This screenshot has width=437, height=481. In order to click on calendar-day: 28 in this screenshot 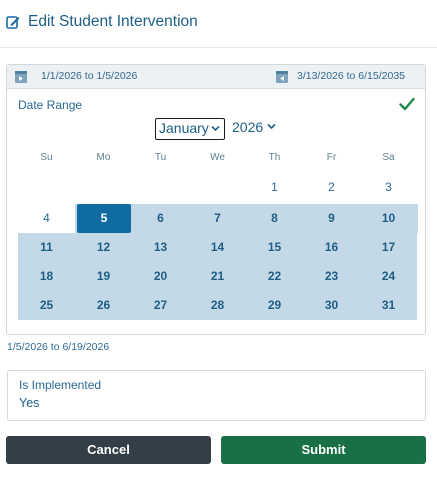, I will do `click(217, 305)`.